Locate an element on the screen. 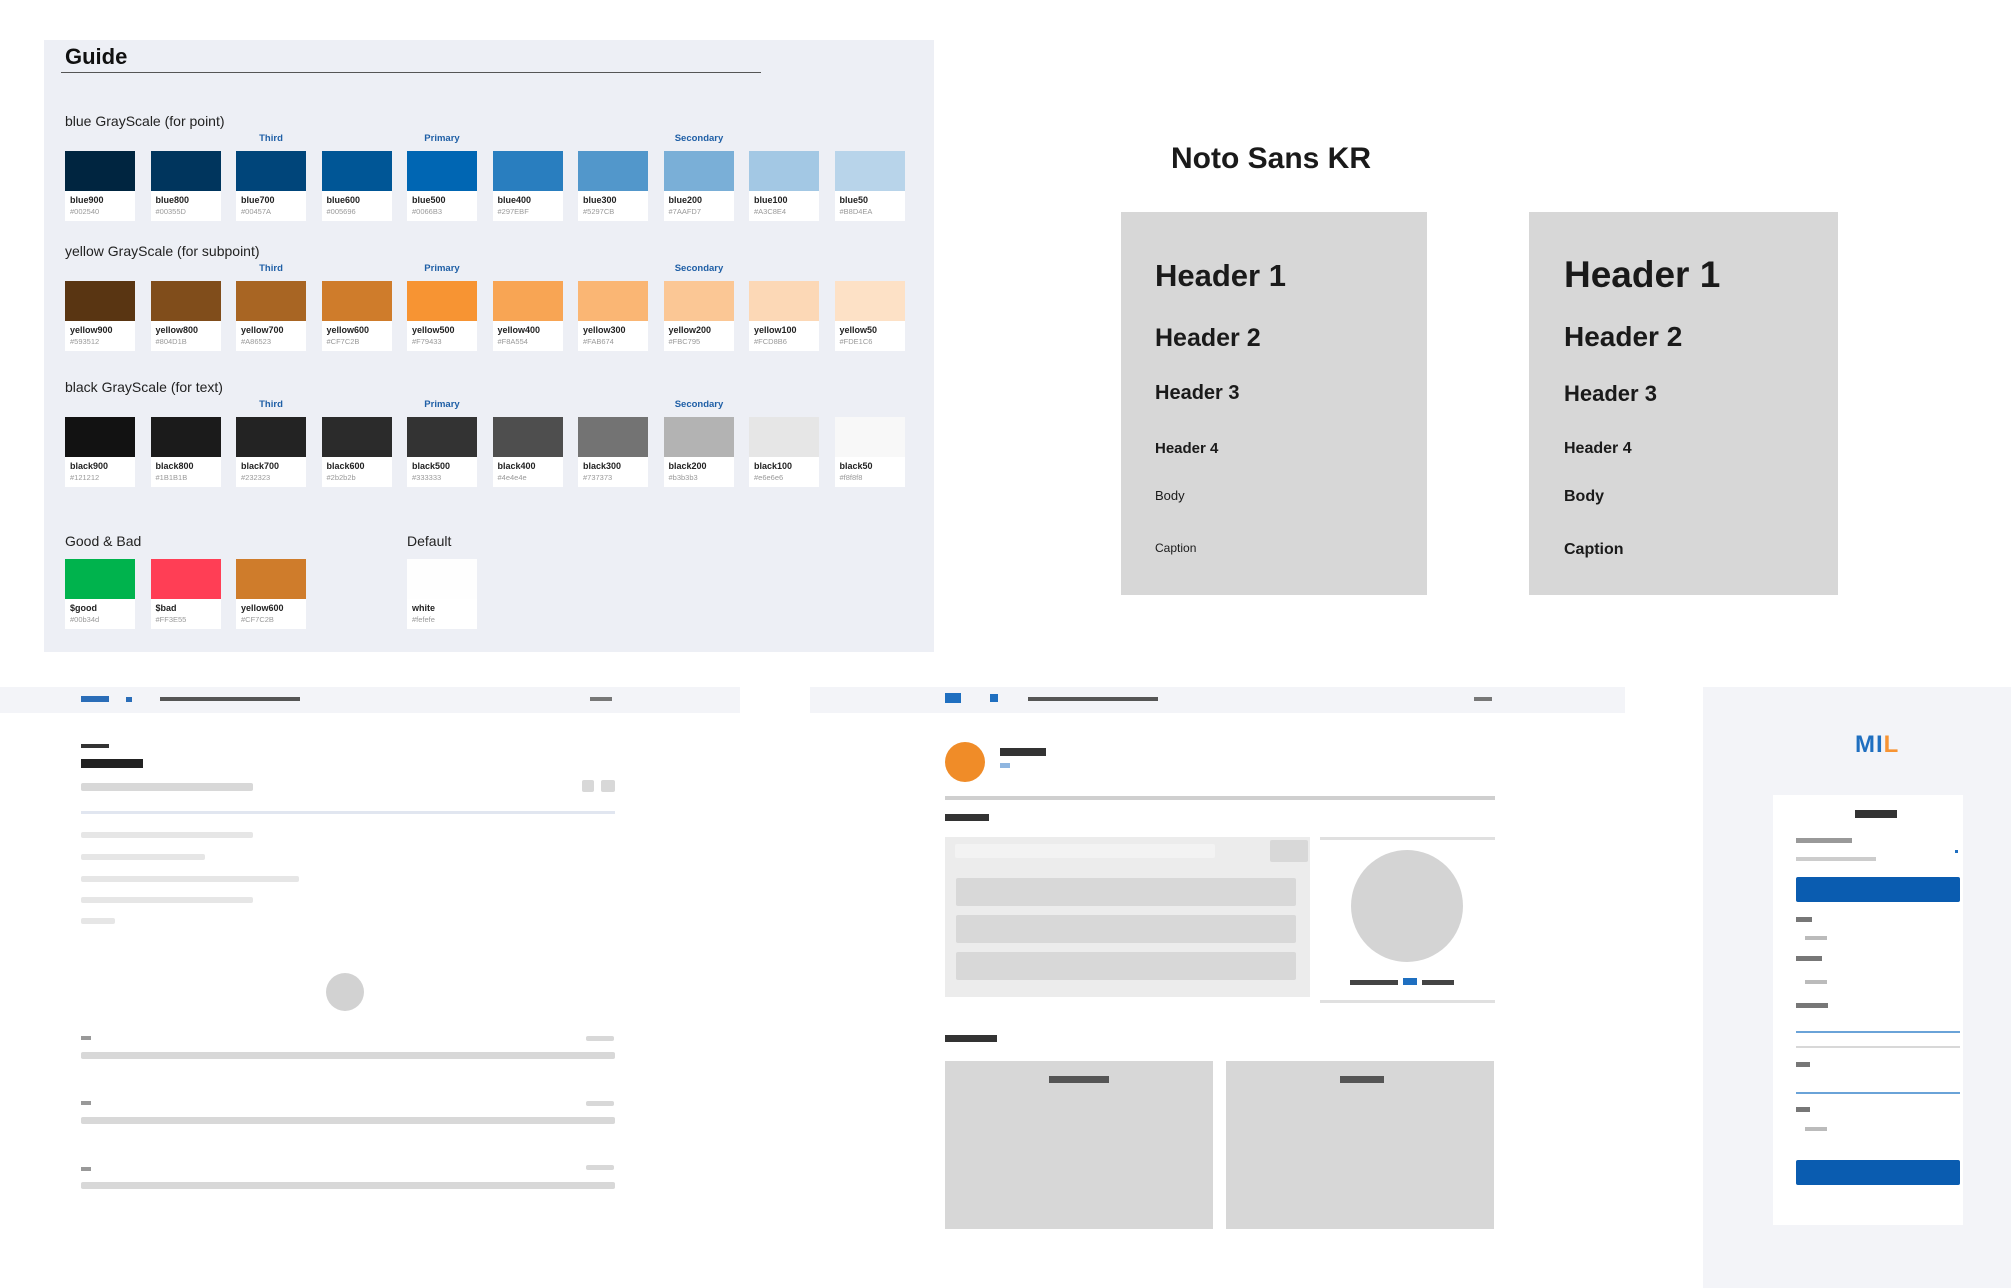  third-marker: Third is located at coordinates (271, 138).